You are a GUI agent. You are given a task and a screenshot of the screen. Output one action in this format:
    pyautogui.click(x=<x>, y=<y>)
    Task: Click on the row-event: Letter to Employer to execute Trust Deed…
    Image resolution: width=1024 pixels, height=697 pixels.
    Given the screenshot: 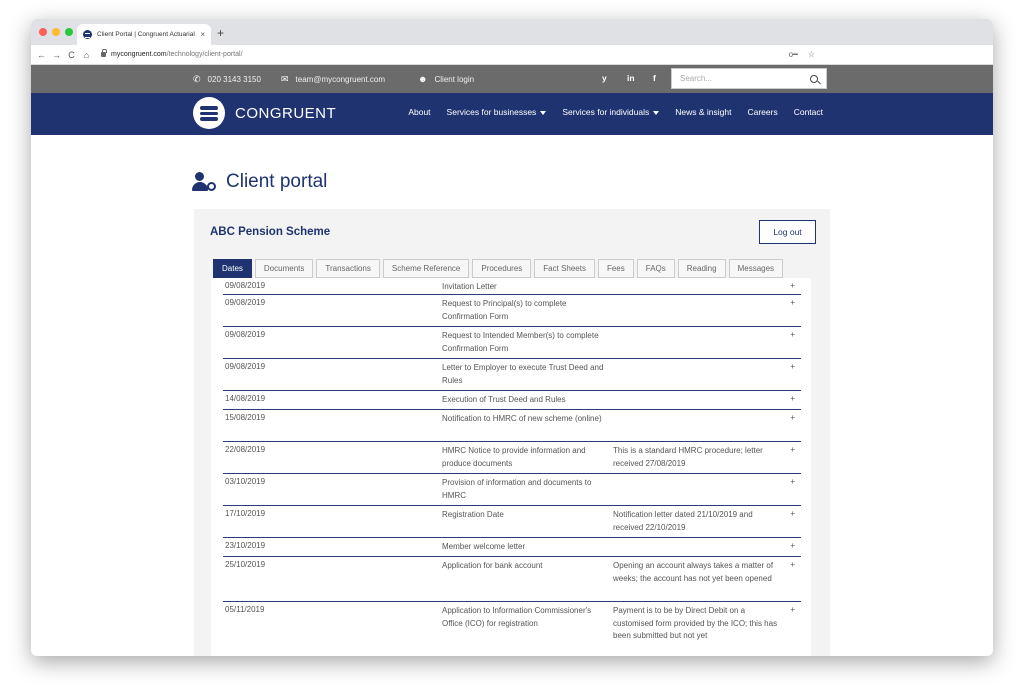 What is the action you would take?
    pyautogui.click(x=523, y=374)
    